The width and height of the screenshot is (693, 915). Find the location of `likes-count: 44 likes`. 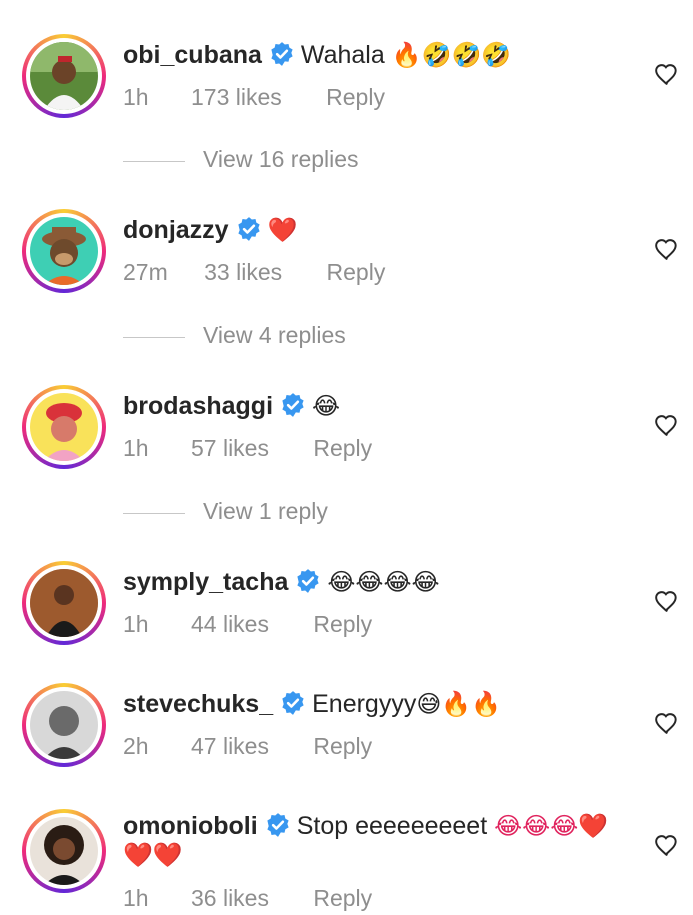

likes-count: 44 likes is located at coordinates (230, 624).